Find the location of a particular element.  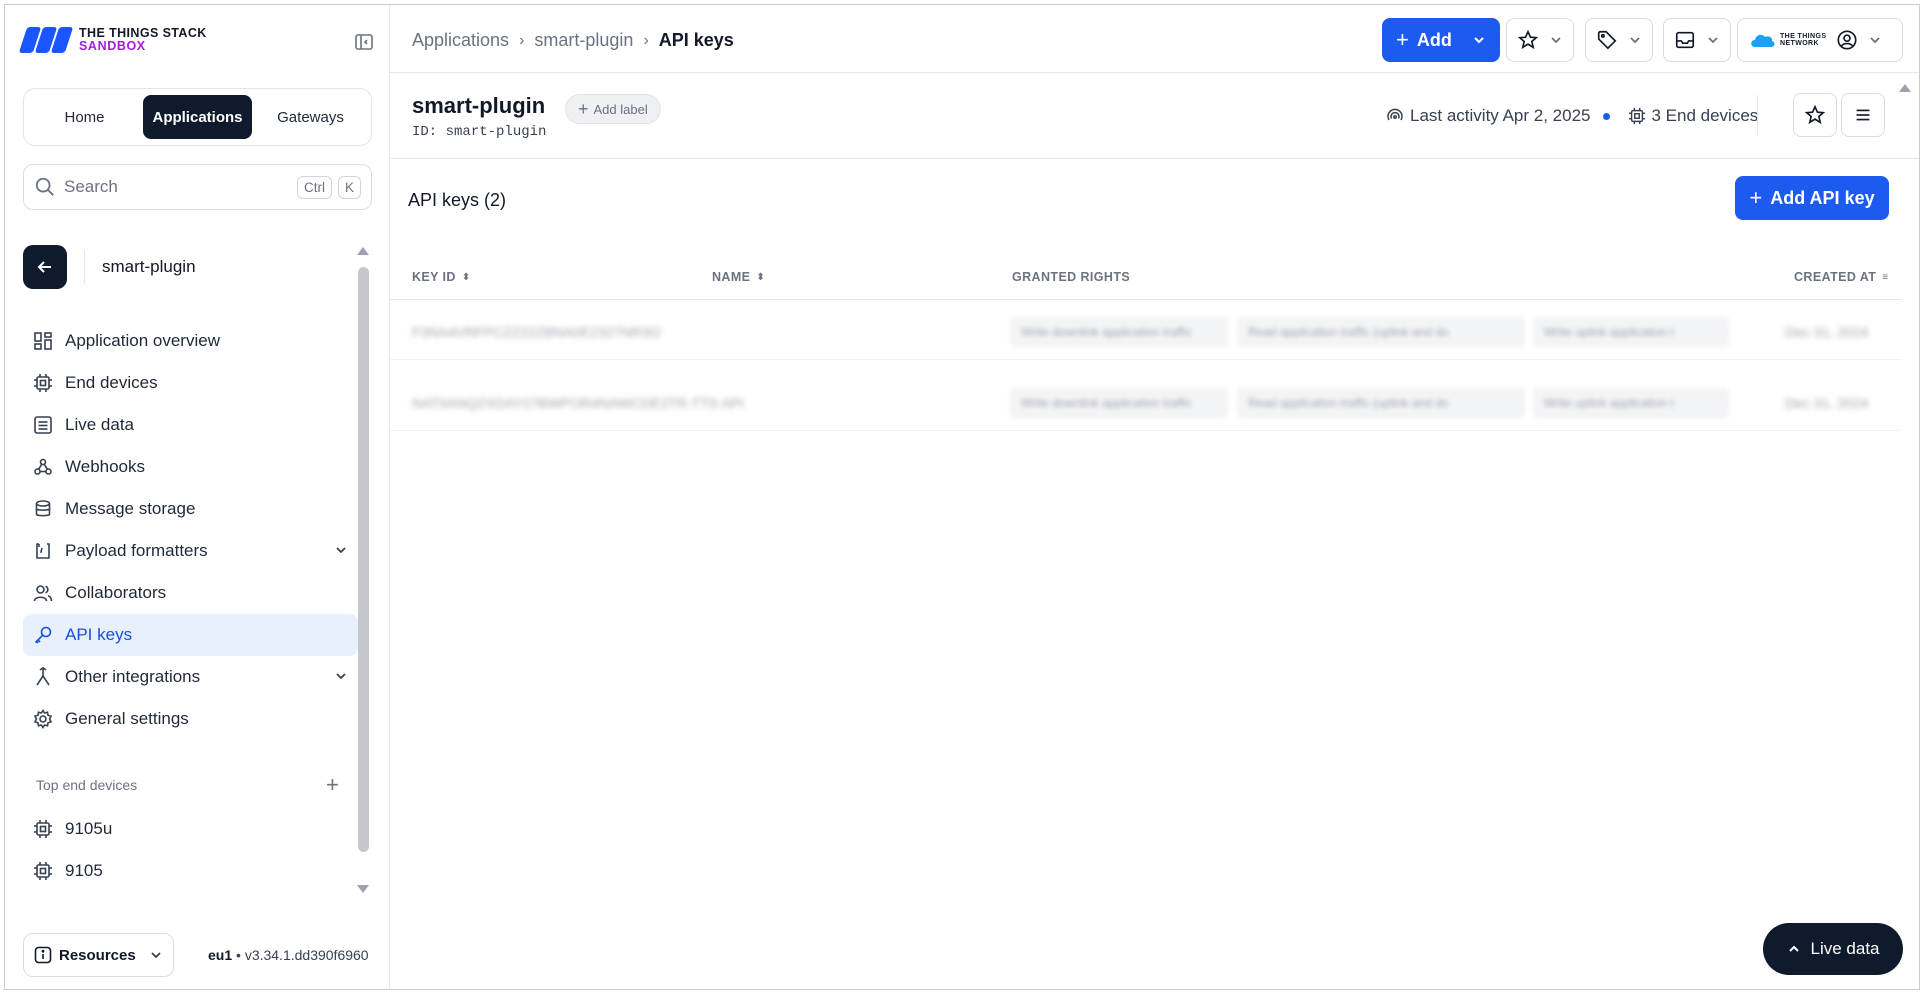

inbox-icon is located at coordinates (1685, 40).